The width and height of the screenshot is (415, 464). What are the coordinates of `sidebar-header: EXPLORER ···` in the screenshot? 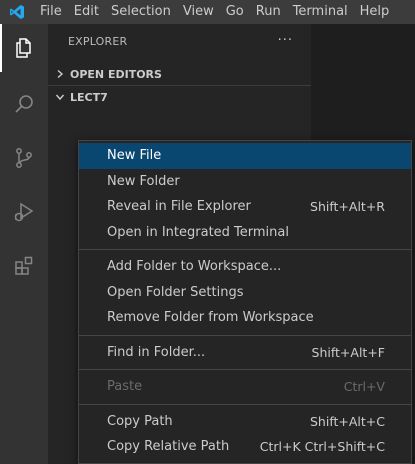 It's located at (179, 41).